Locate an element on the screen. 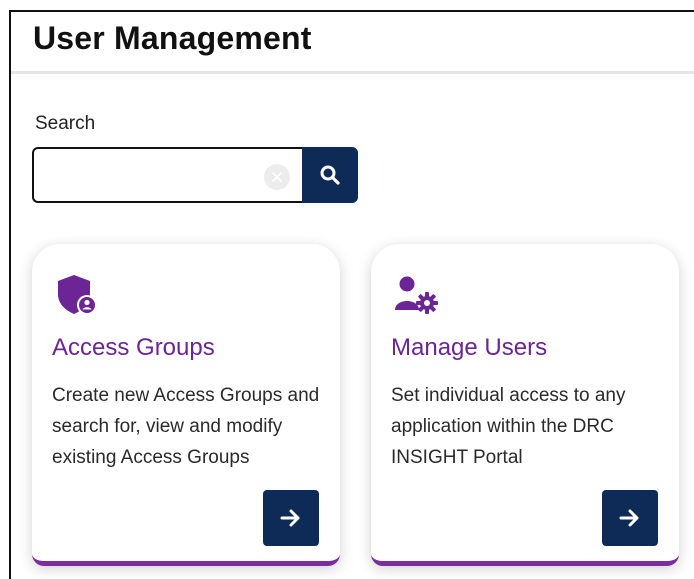 The height and width of the screenshot is (579, 694). clear-icon is located at coordinates (277, 177).